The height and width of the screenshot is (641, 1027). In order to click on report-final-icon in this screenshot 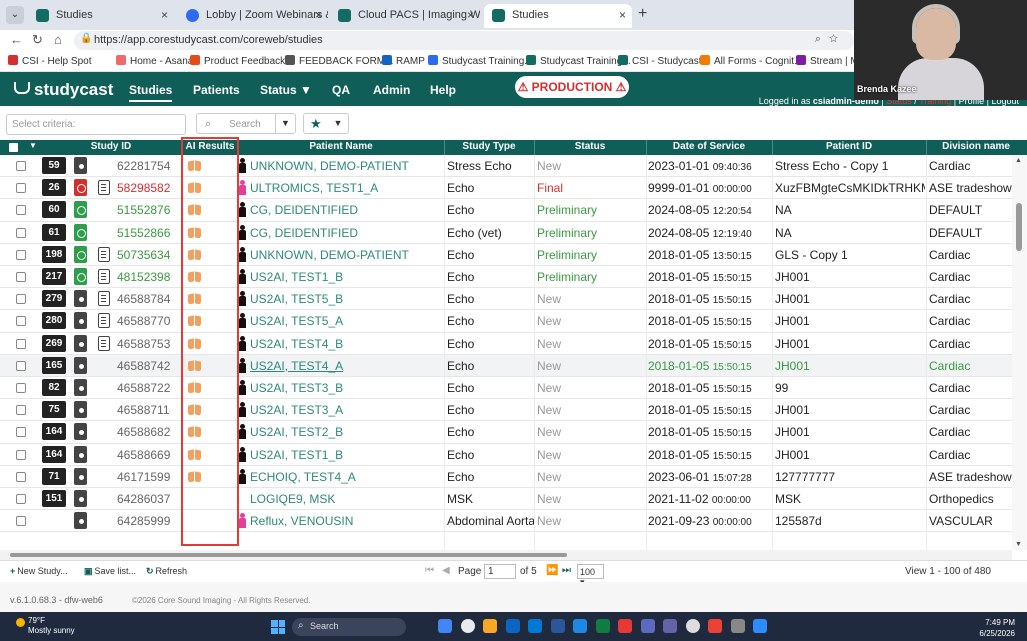, I will do `click(80, 188)`.